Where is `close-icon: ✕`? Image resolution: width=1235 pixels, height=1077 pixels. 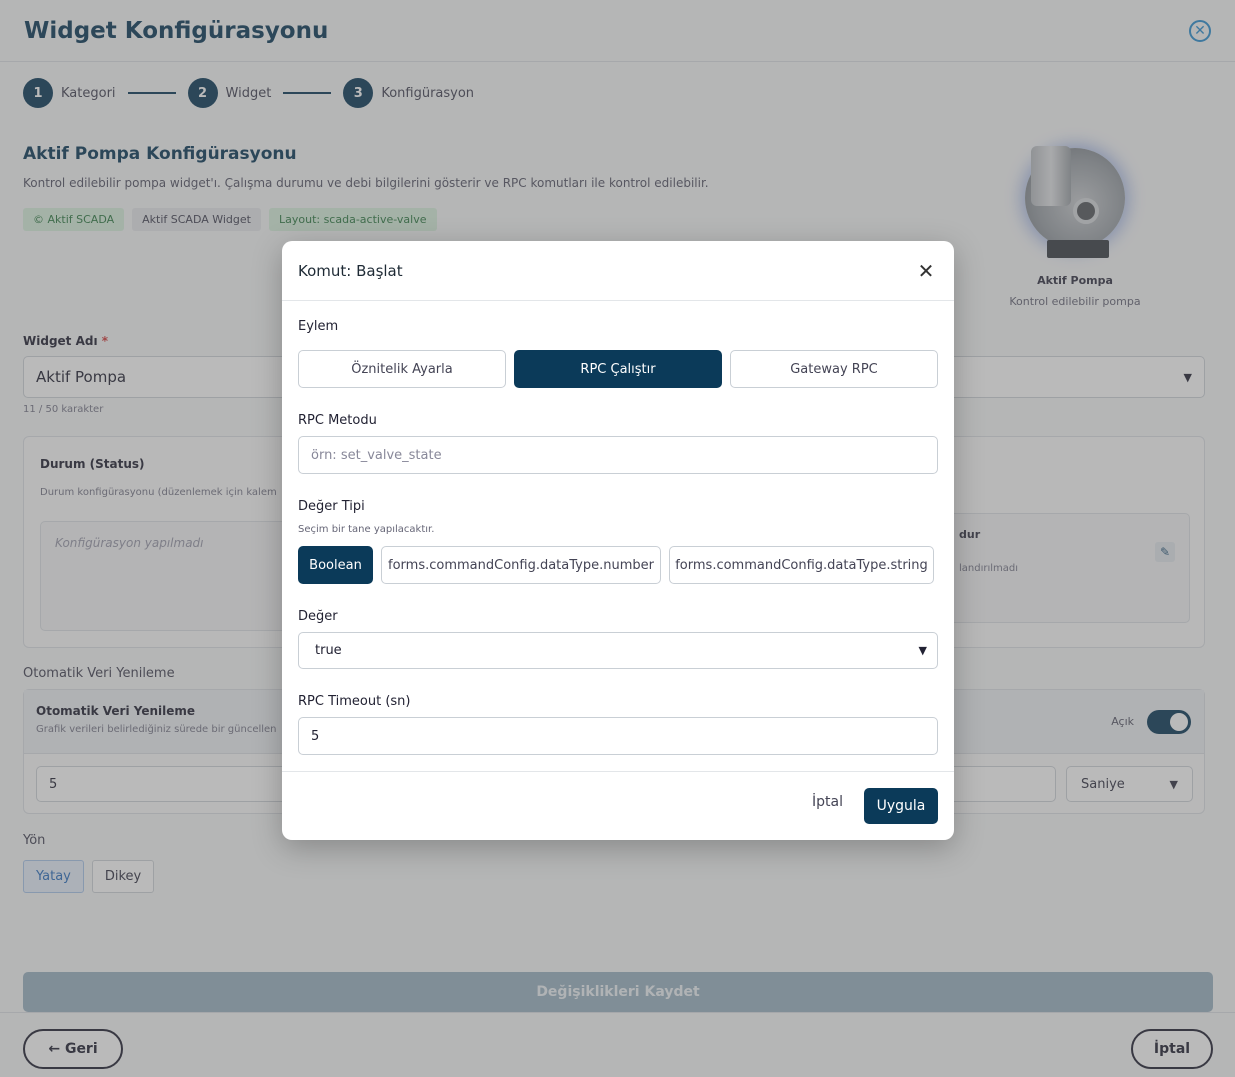
close-icon: ✕ is located at coordinates (926, 271).